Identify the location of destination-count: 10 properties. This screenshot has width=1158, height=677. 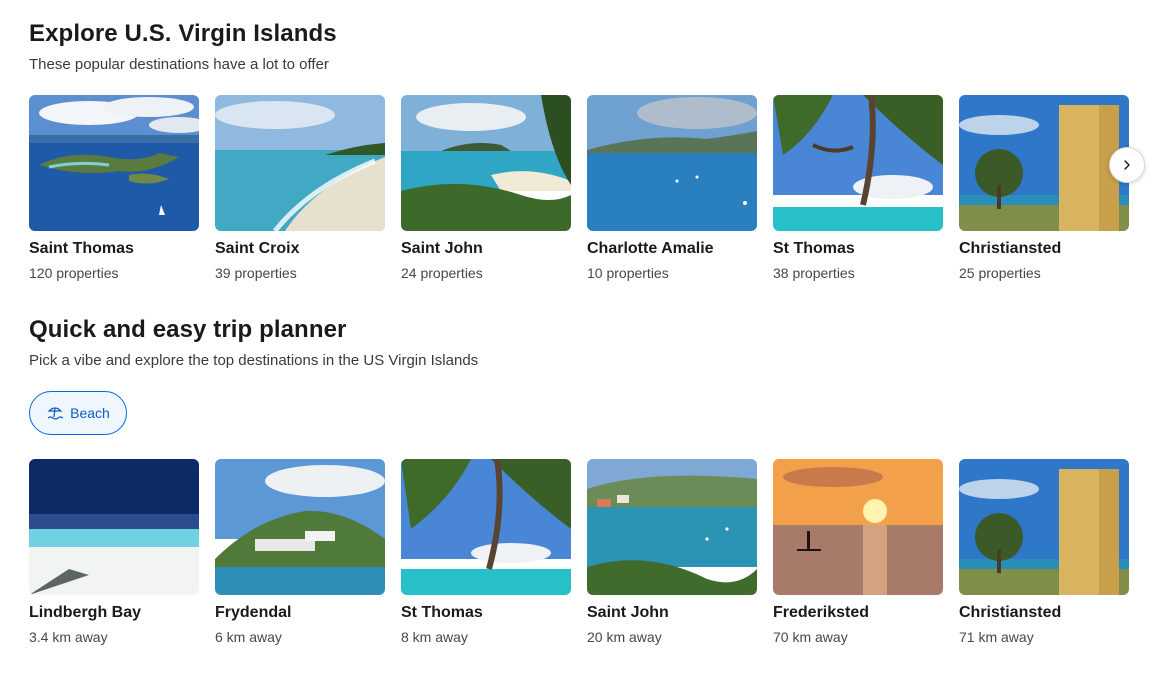
(628, 273).